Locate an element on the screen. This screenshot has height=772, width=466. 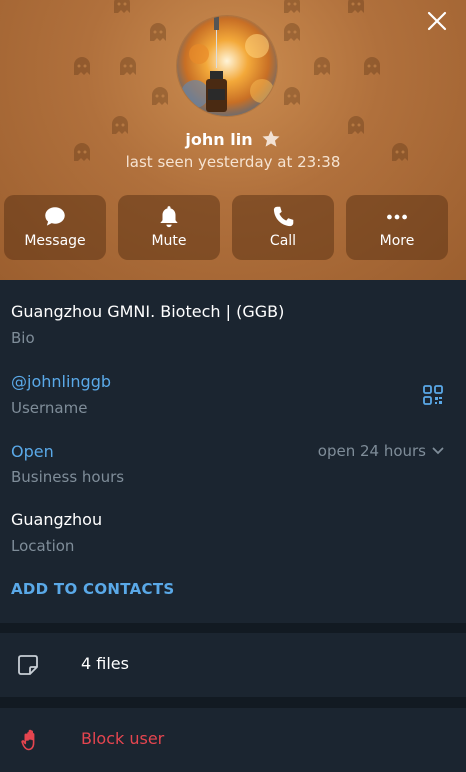
action-buttons: Message Mute Call More is located at coordinates (233, 227).